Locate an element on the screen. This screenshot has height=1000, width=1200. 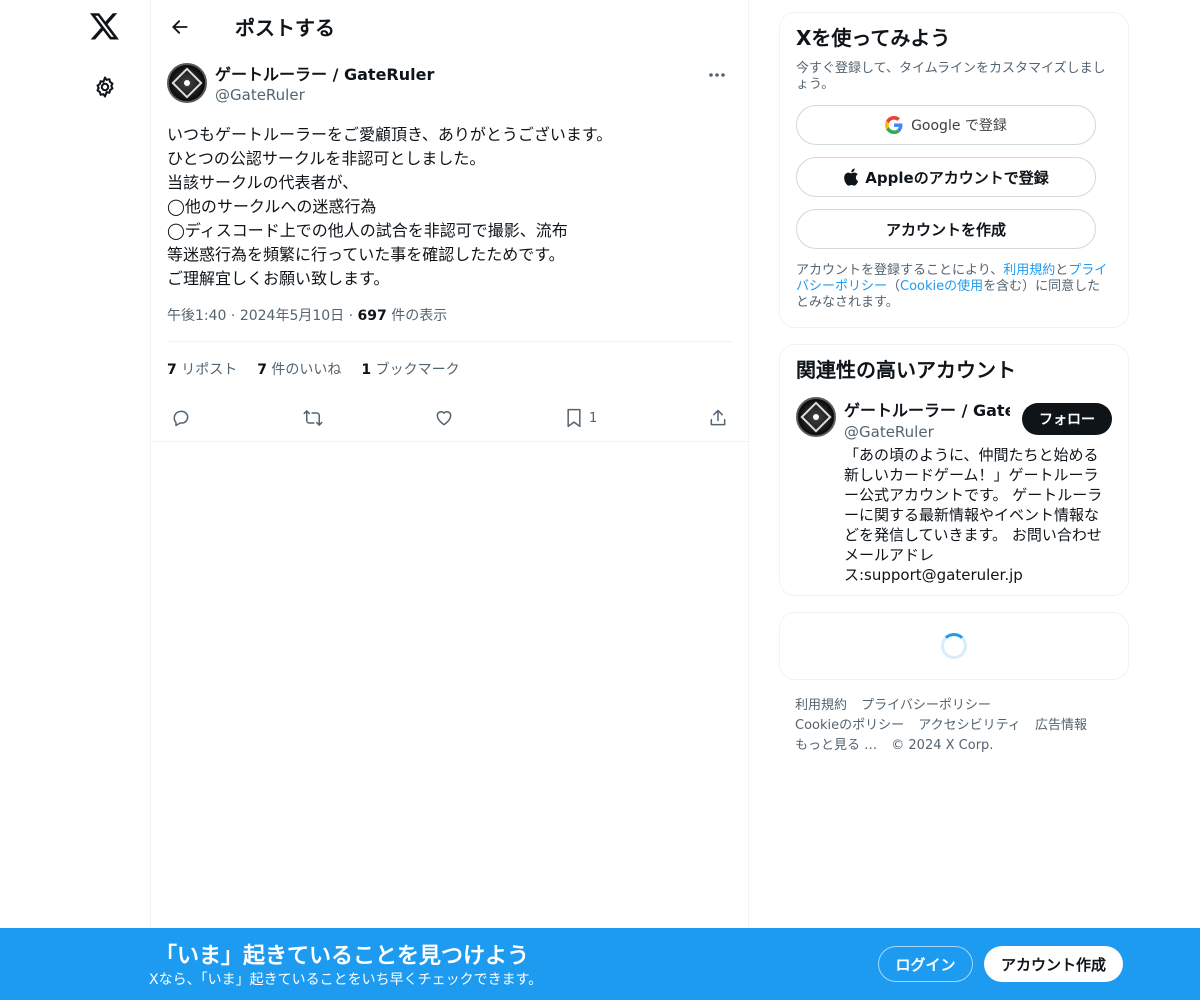
google-signup-label: Google で登録 is located at coordinates (959, 126).